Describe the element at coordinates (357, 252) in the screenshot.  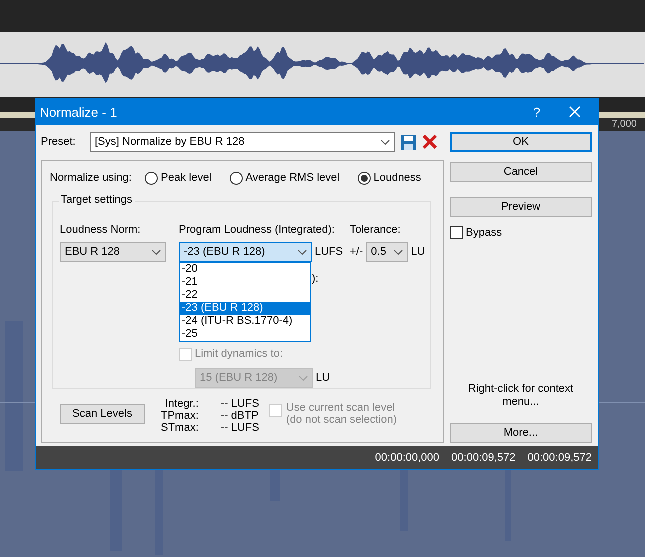
I see `tolerance-prefix: +/-` at that location.